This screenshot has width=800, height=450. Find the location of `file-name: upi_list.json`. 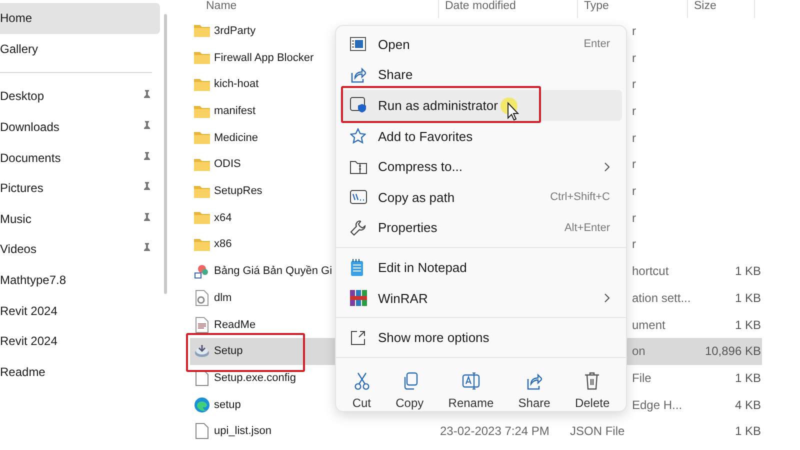

file-name: upi_list.json is located at coordinates (243, 431).